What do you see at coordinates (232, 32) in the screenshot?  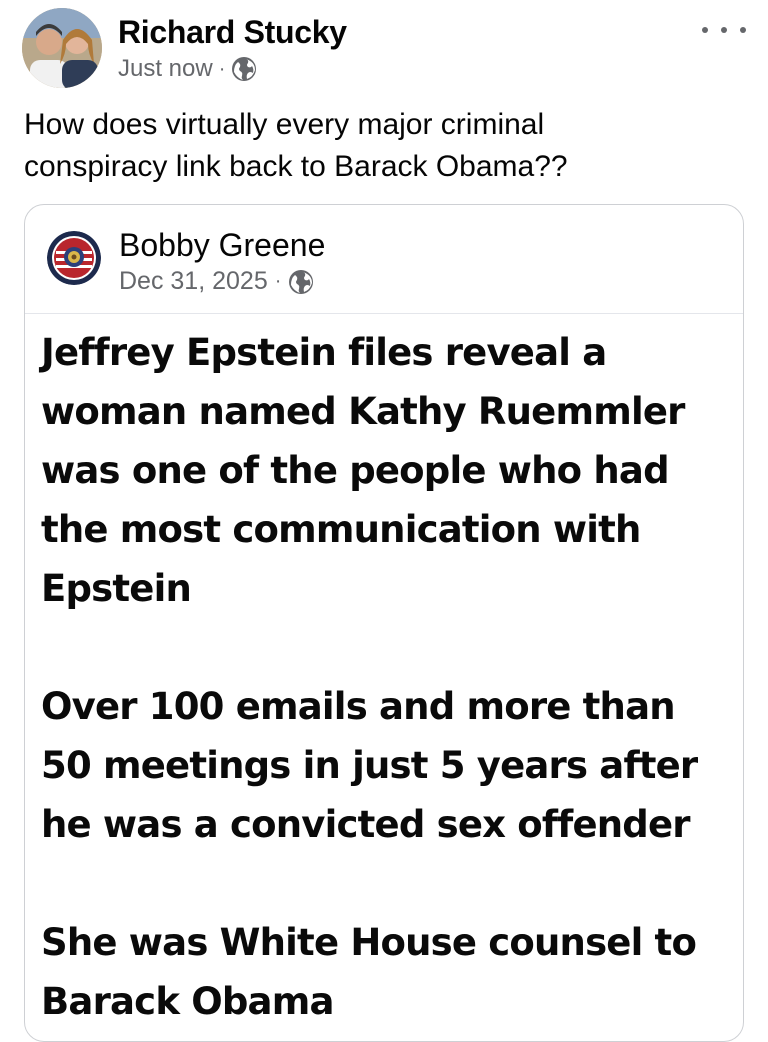 I see `author-name: Richard Stucky` at bounding box center [232, 32].